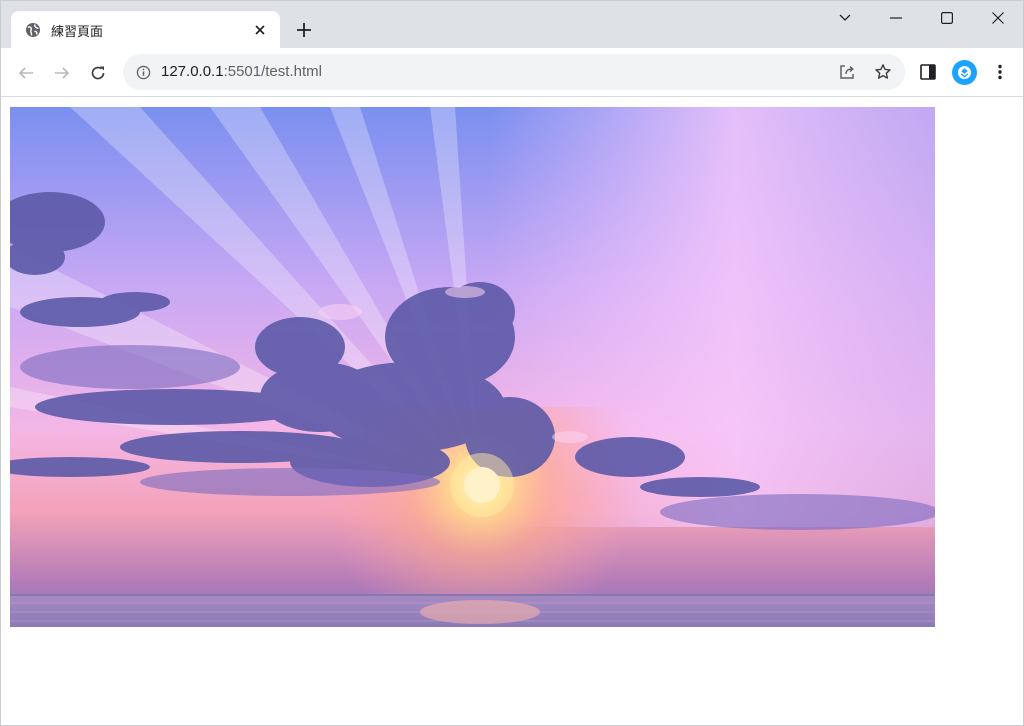 The image size is (1024, 726). What do you see at coordinates (26, 73) in the screenshot?
I see `arrow-left-icon` at bounding box center [26, 73].